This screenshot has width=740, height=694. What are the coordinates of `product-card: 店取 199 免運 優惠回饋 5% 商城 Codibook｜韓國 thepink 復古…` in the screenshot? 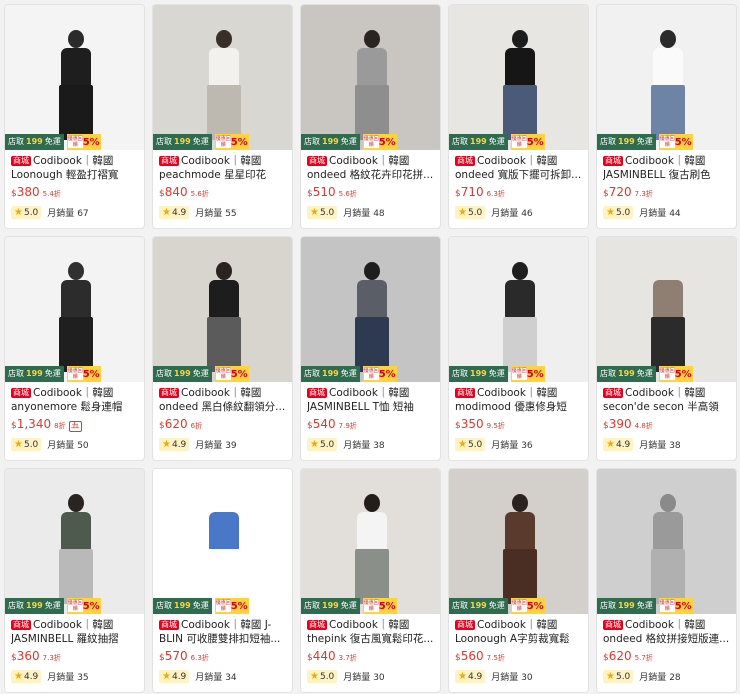 It's located at (370, 580).